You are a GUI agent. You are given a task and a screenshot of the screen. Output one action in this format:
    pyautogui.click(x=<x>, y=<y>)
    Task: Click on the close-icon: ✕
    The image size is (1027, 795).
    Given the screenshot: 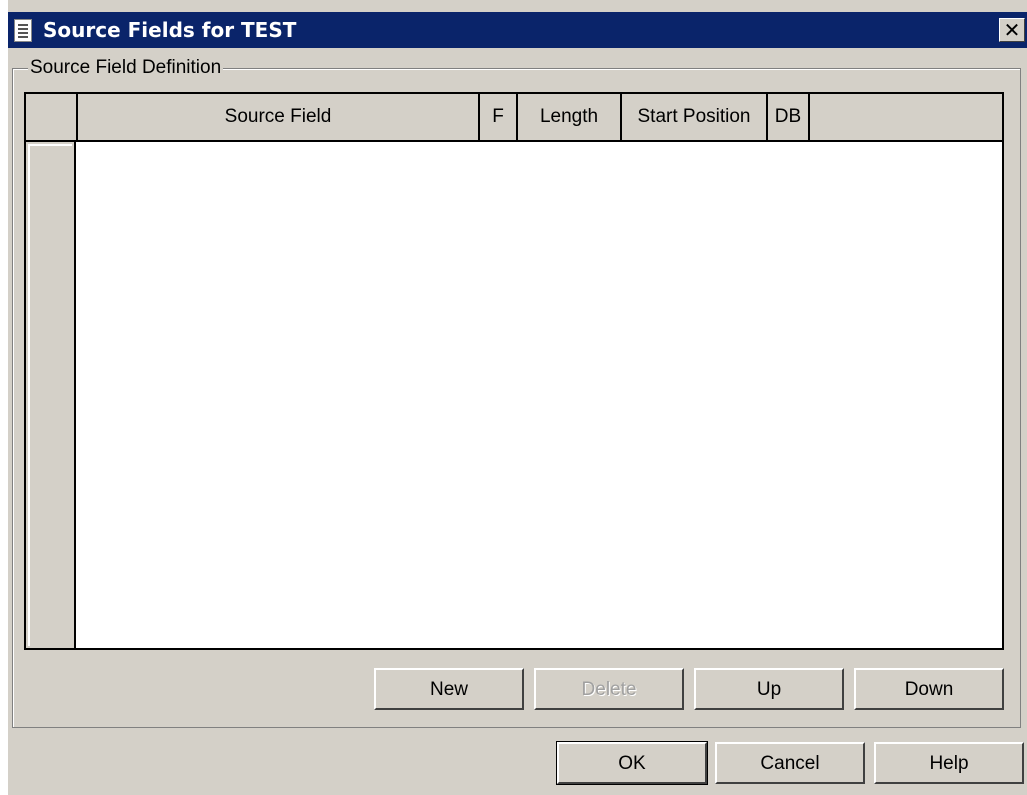 What is the action you would take?
    pyautogui.click(x=1012, y=31)
    